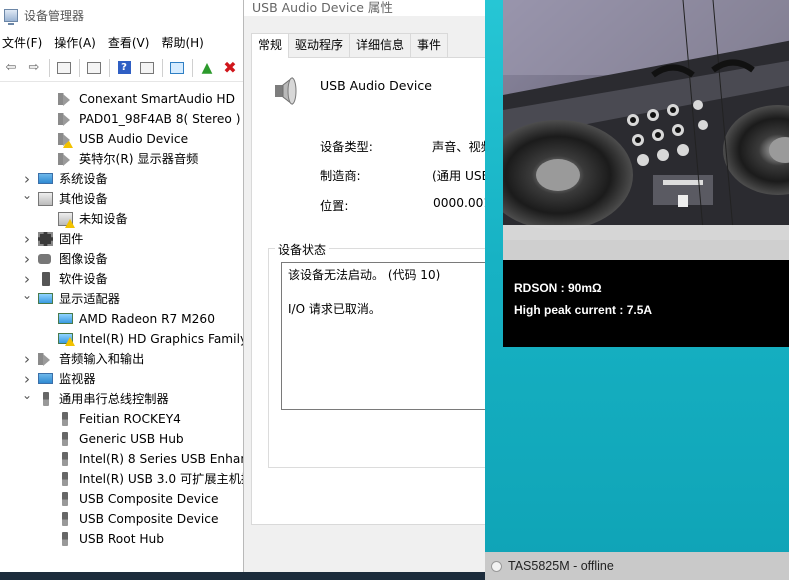 Image resolution: width=789 pixels, height=580 pixels. What do you see at coordinates (558, 288) in the screenshot?
I see `rdson-spec: RDSON : 90mΩ` at bounding box center [558, 288].